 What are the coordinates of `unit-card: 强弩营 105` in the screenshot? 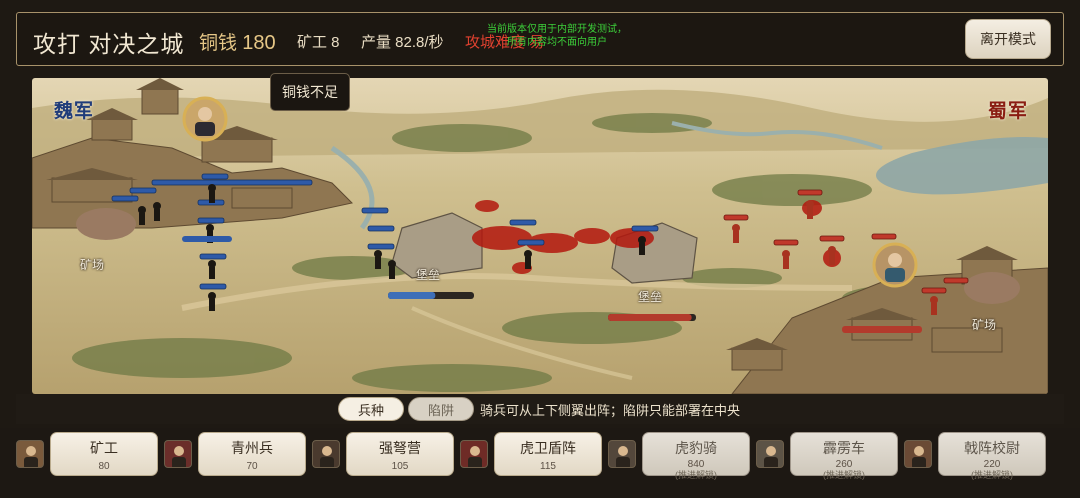 It's located at (400, 454).